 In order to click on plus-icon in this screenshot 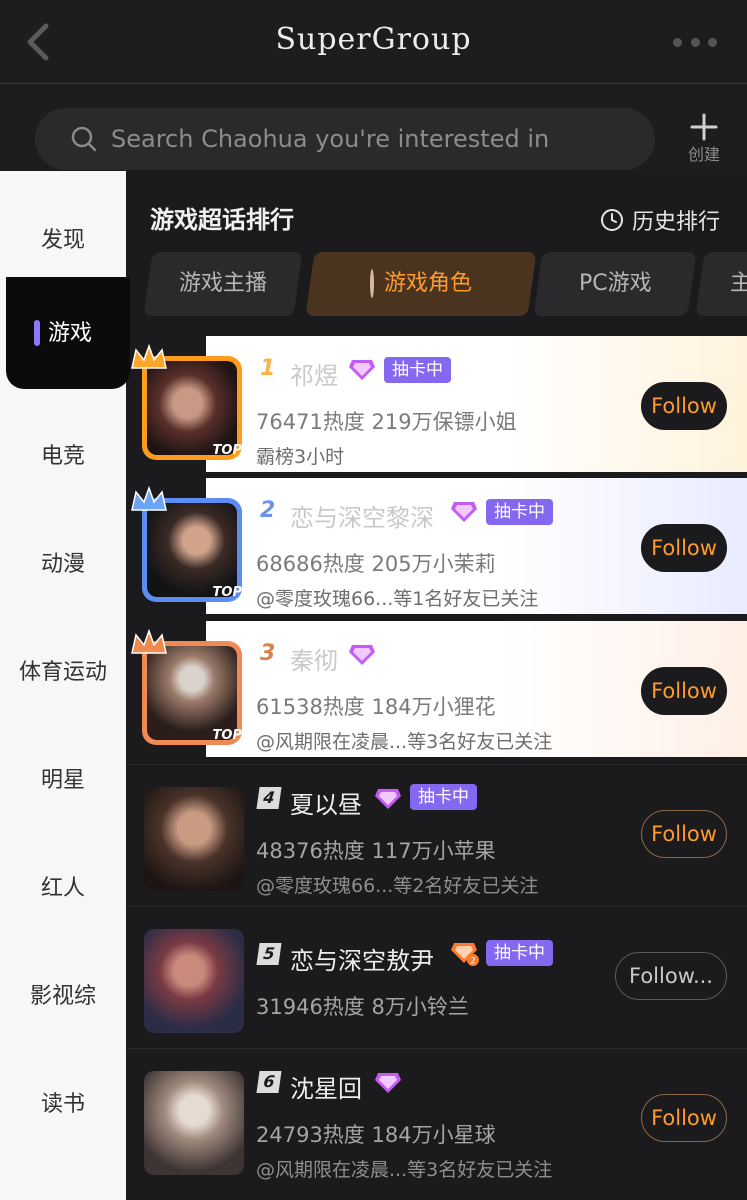, I will do `click(704, 127)`.